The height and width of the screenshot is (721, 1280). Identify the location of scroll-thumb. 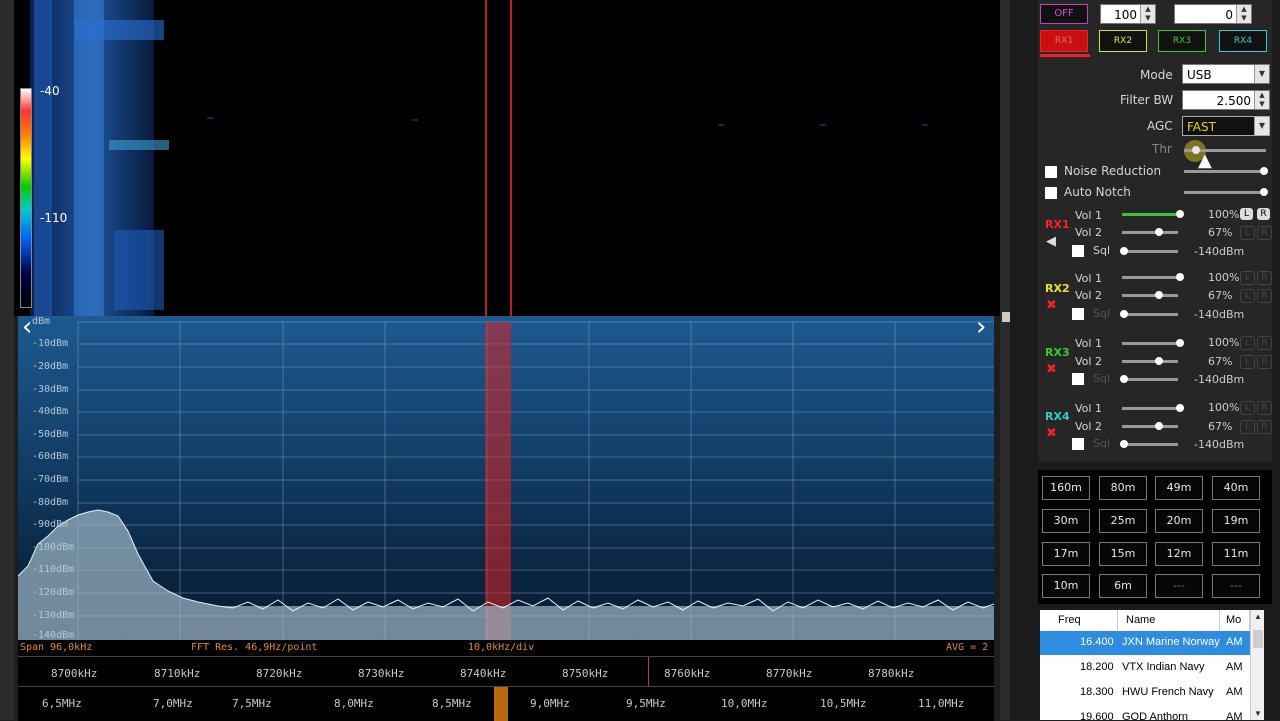
(1258, 639).